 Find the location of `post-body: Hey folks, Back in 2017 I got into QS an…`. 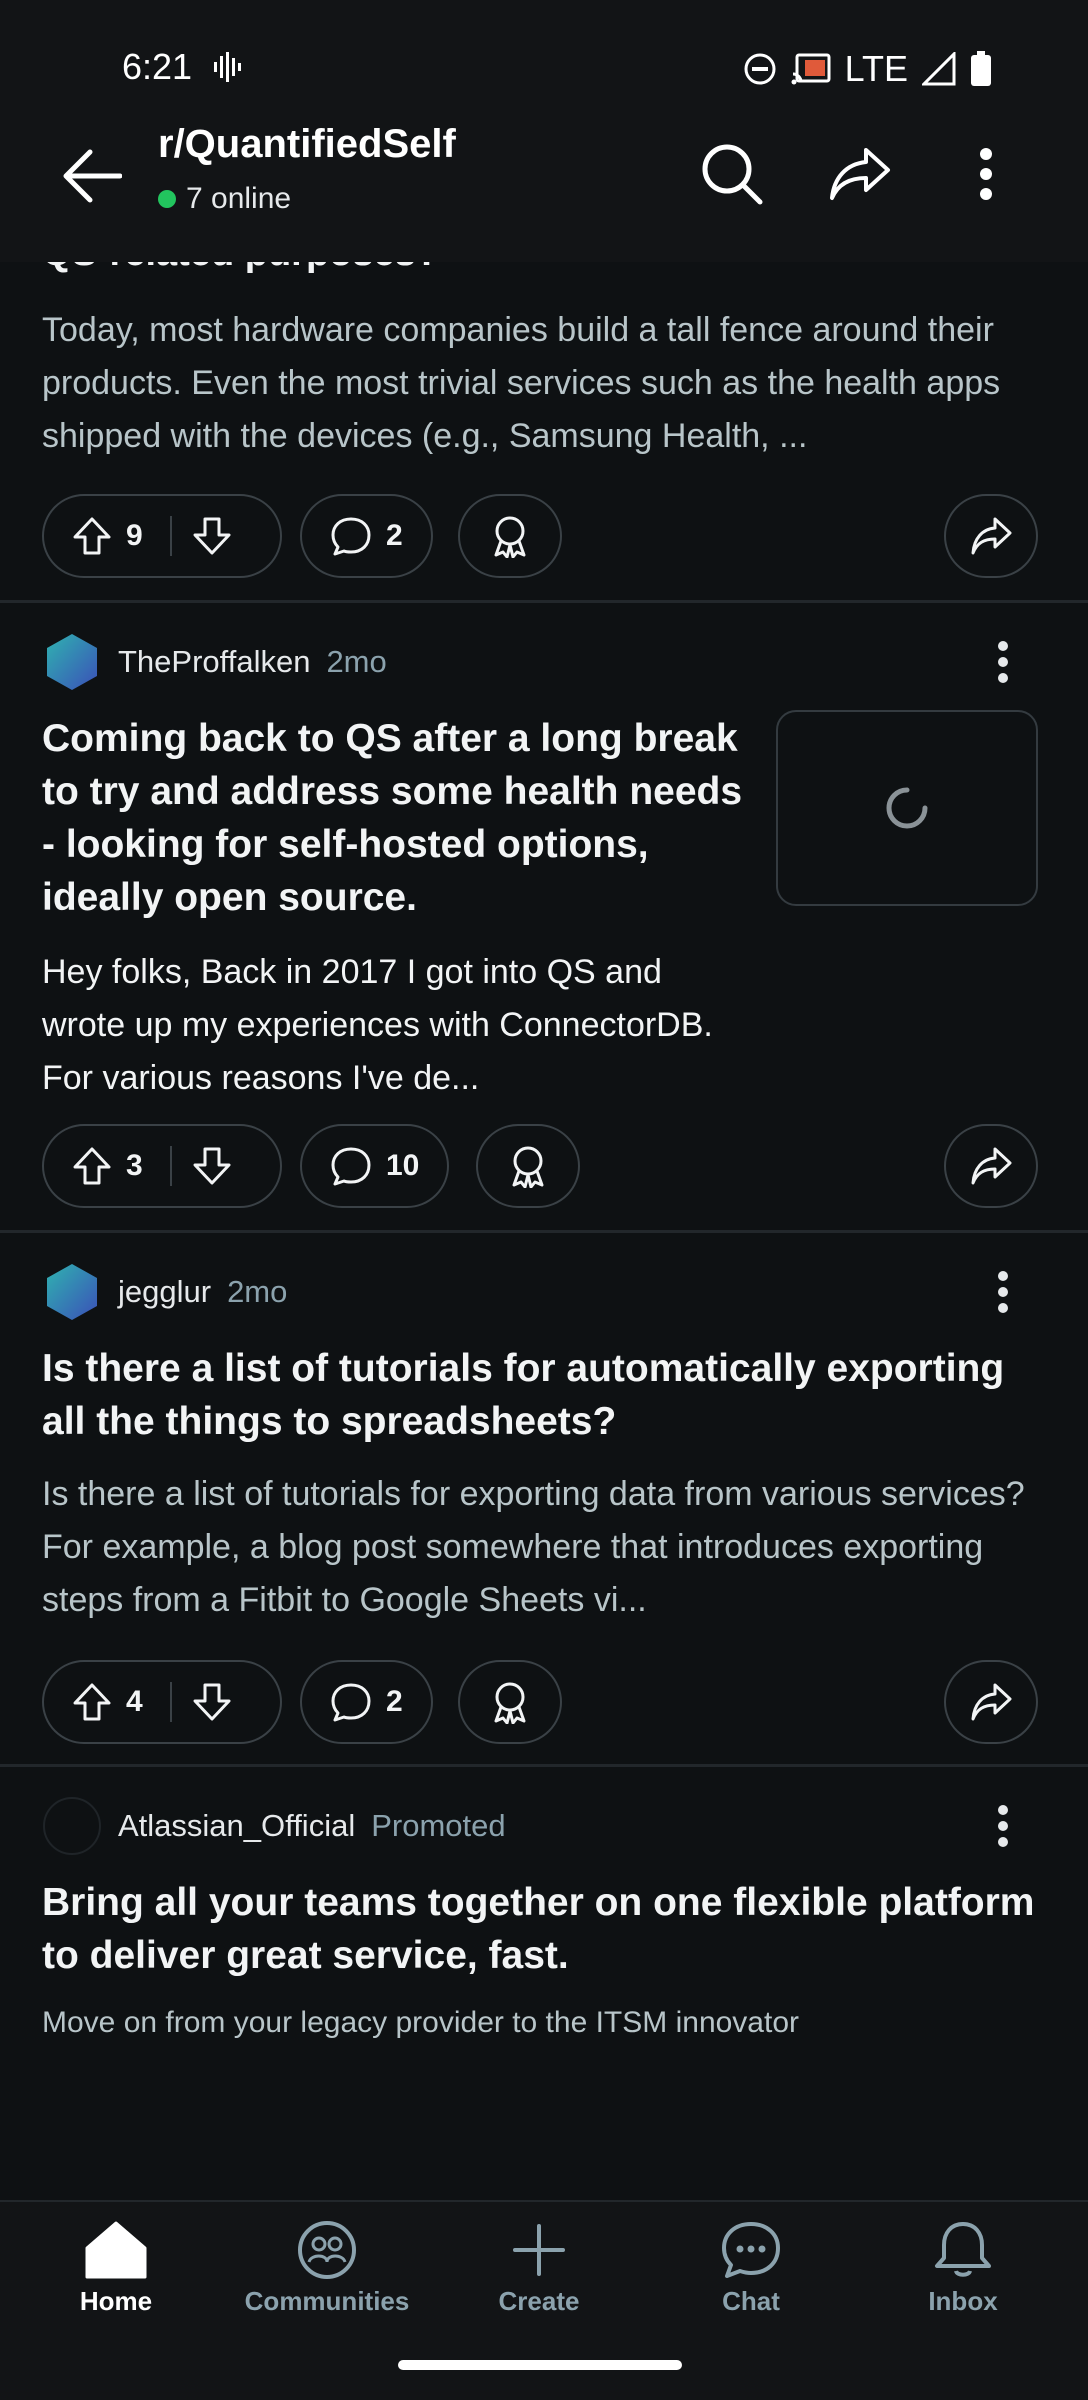

post-body: Hey folks, Back in 2017 I got into QS an… is located at coordinates (392, 1025).